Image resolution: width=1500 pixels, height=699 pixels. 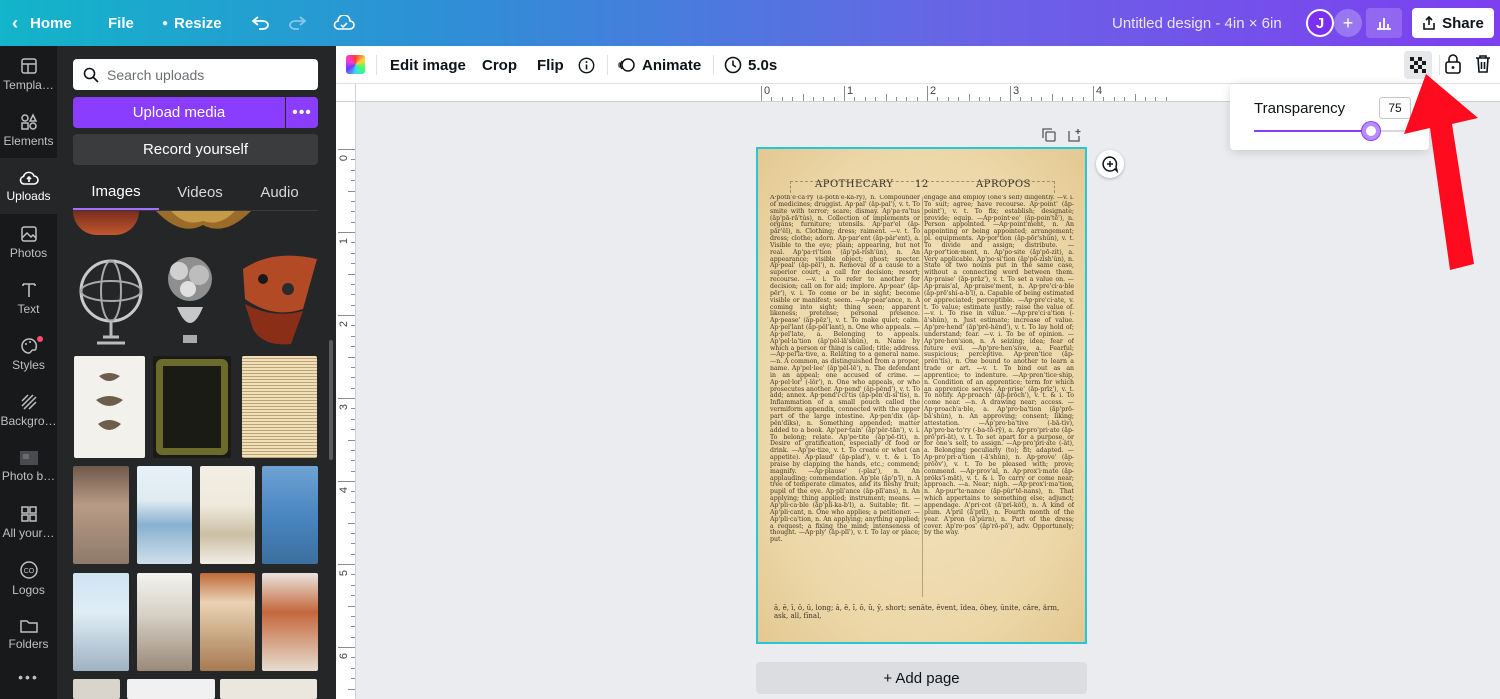 What do you see at coordinates (192, 23) in the screenshot?
I see `resize-button: ● Resize` at bounding box center [192, 23].